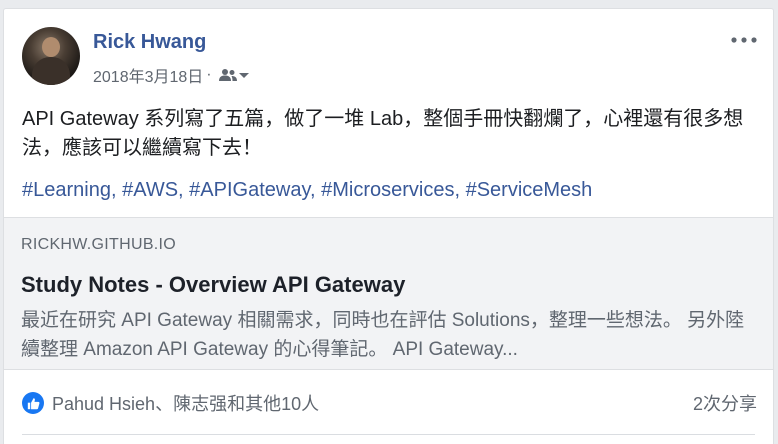 The width and height of the screenshot is (778, 444). I want to click on reactions-summary: Pahud Hsieh、陳志强和其他10人, so click(170, 403).